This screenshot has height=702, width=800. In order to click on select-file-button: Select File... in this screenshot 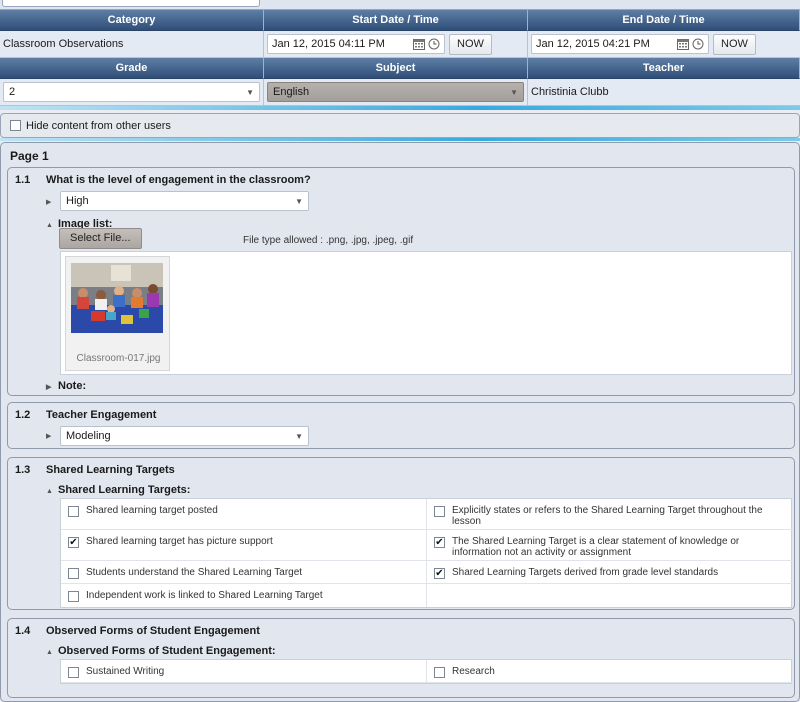, I will do `click(100, 238)`.